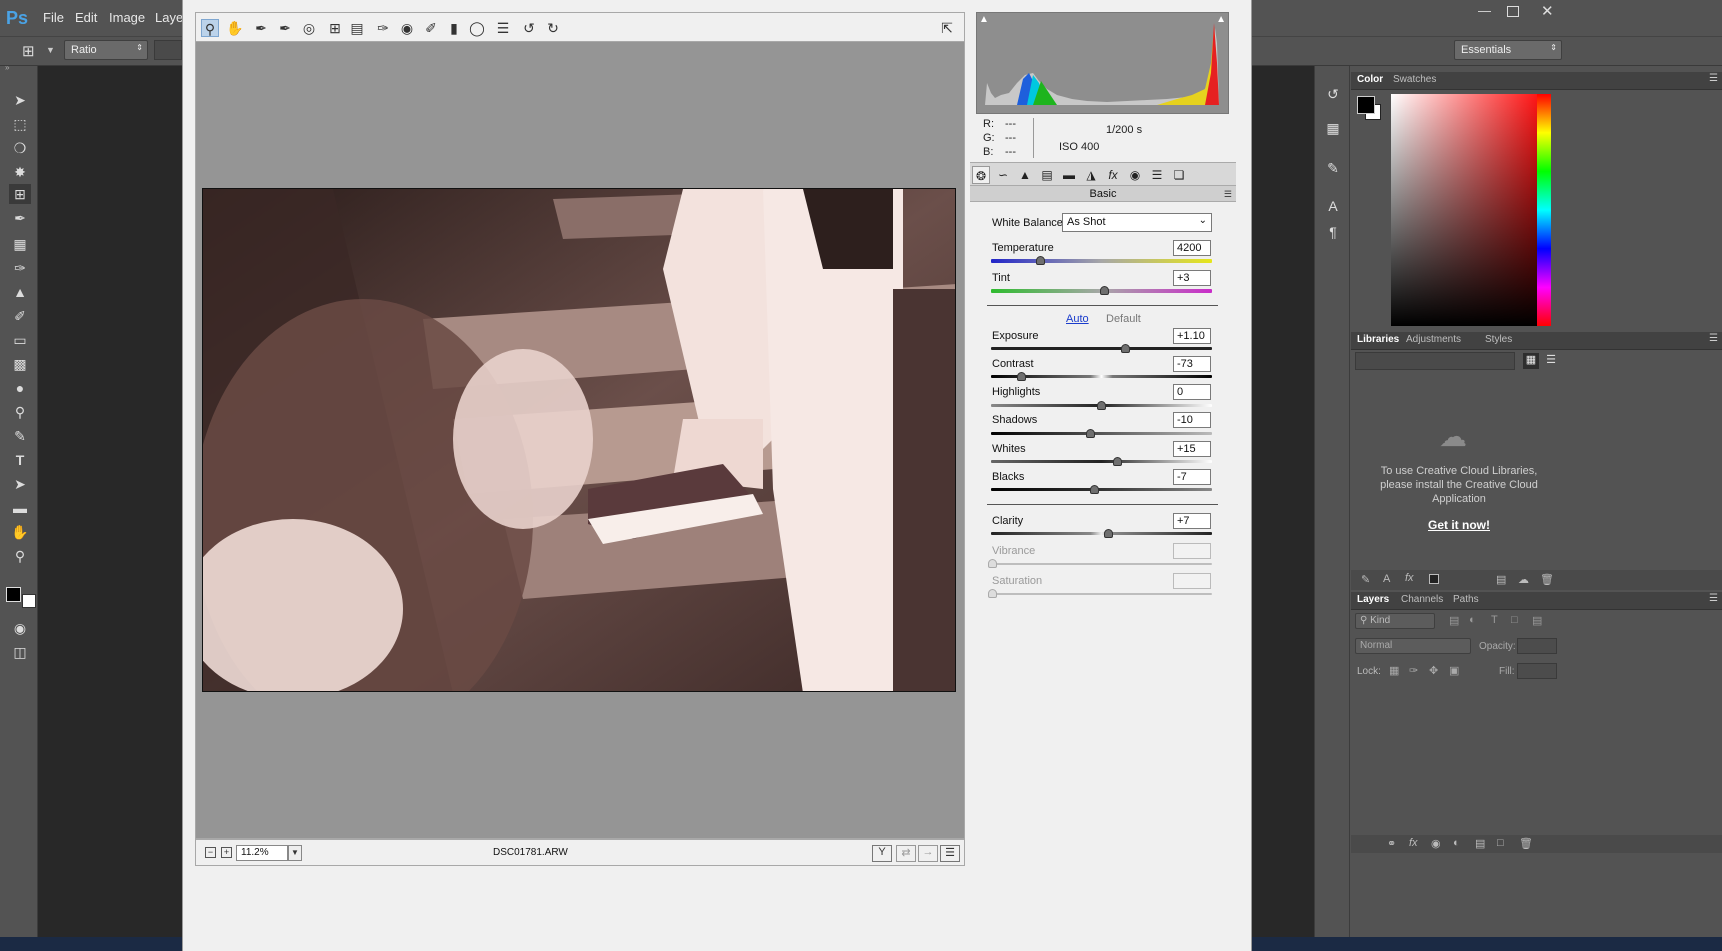 The width and height of the screenshot is (1722, 951). What do you see at coordinates (1409, 578) in the screenshot?
I see `add-layer-style-icon: fx` at bounding box center [1409, 578].